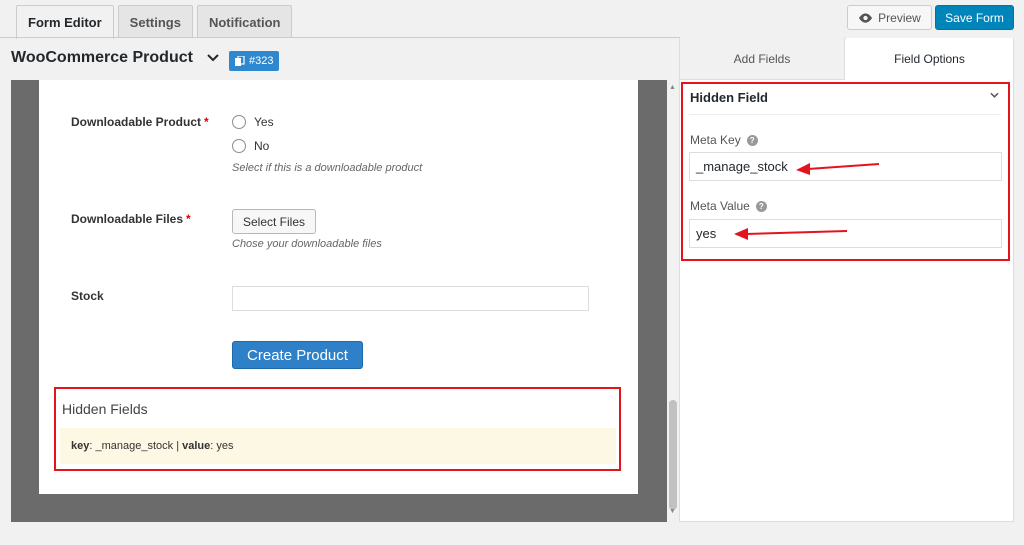  What do you see at coordinates (274, 221) in the screenshot?
I see `select-files-button: Select Files` at bounding box center [274, 221].